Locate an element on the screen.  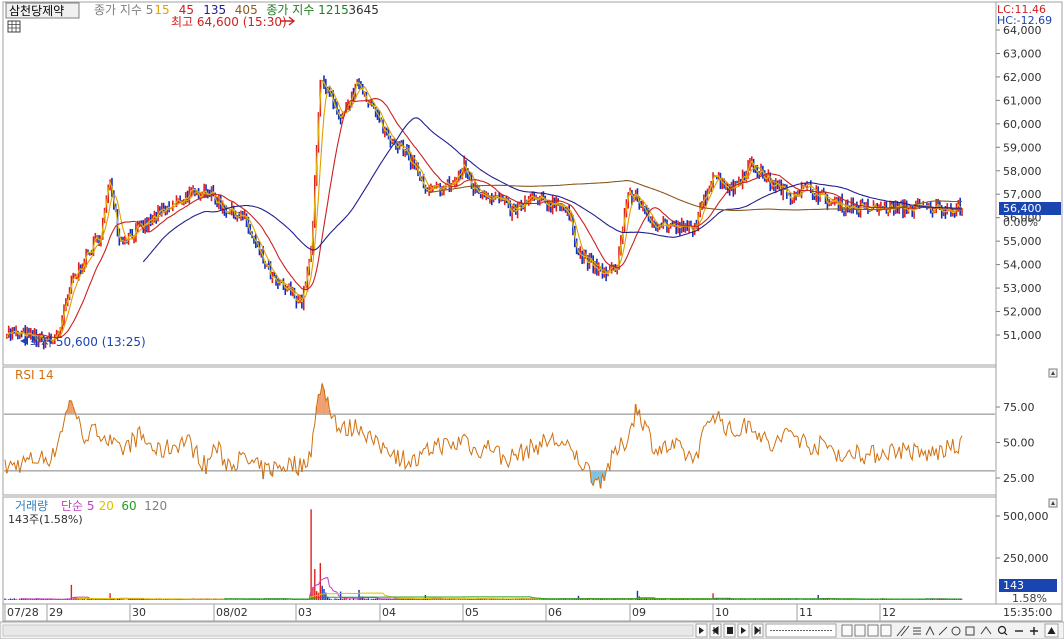
high-annotation: 최고 64,600 (15:30) is located at coordinates (229, 22).